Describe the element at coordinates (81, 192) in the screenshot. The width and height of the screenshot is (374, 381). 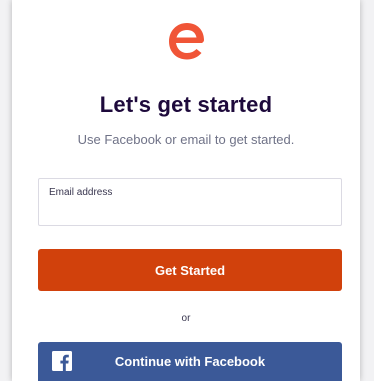
I see `email-label: Email address` at that location.